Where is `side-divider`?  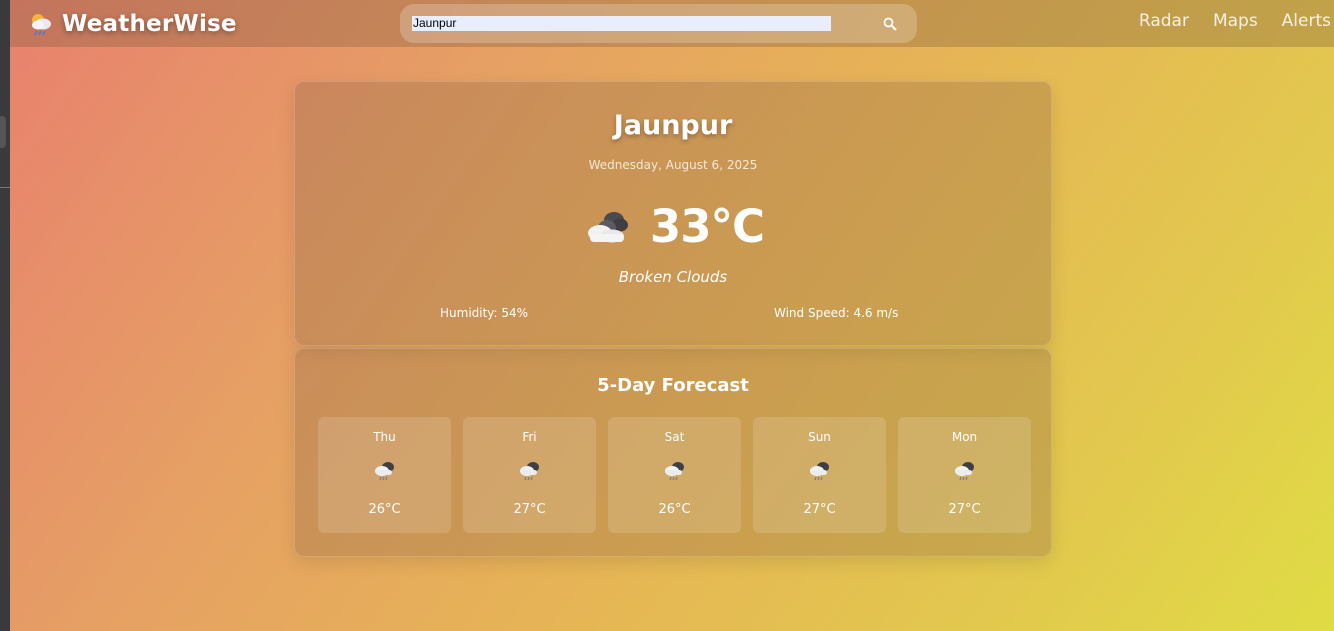
side-divider is located at coordinates (5, 187).